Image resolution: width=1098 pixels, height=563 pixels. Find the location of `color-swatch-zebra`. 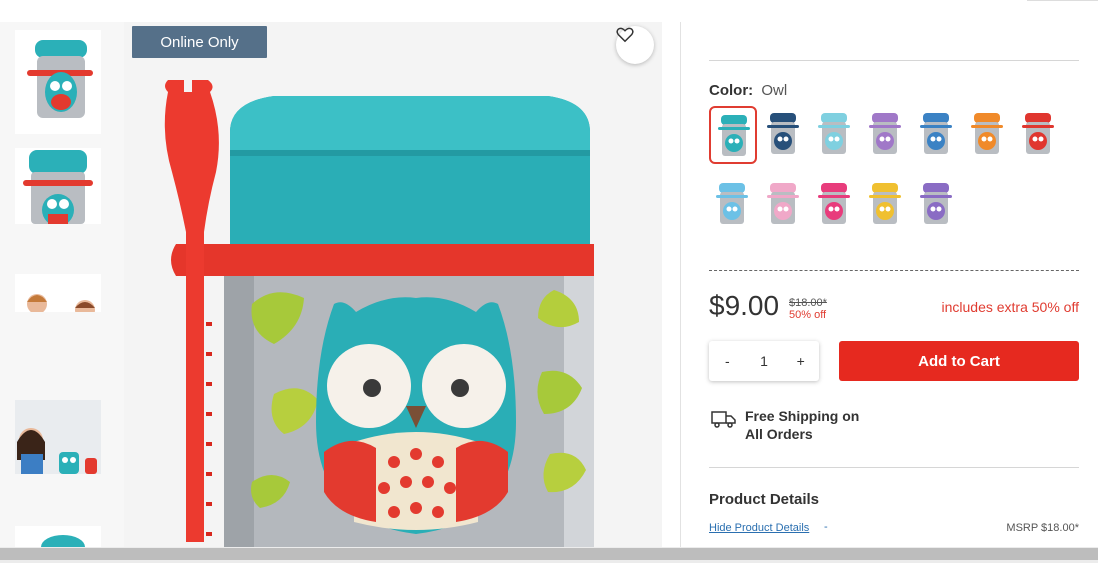

color-swatch-zebra is located at coordinates (784, 205).